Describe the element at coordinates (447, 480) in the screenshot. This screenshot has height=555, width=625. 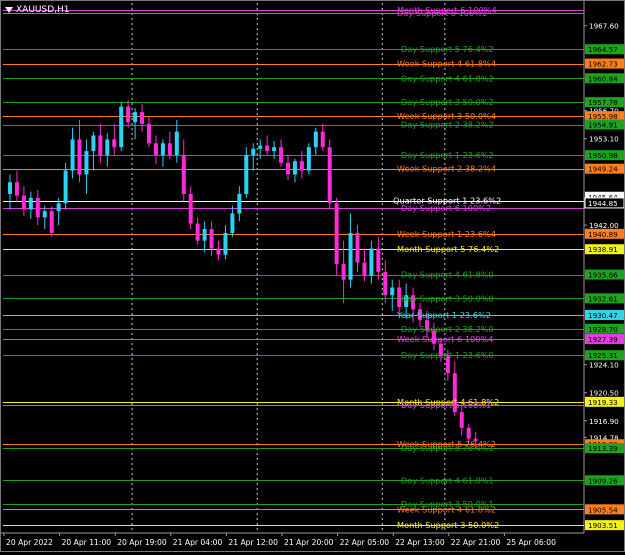
I see `support-level-label: Day Support 4 61.8%1` at that location.